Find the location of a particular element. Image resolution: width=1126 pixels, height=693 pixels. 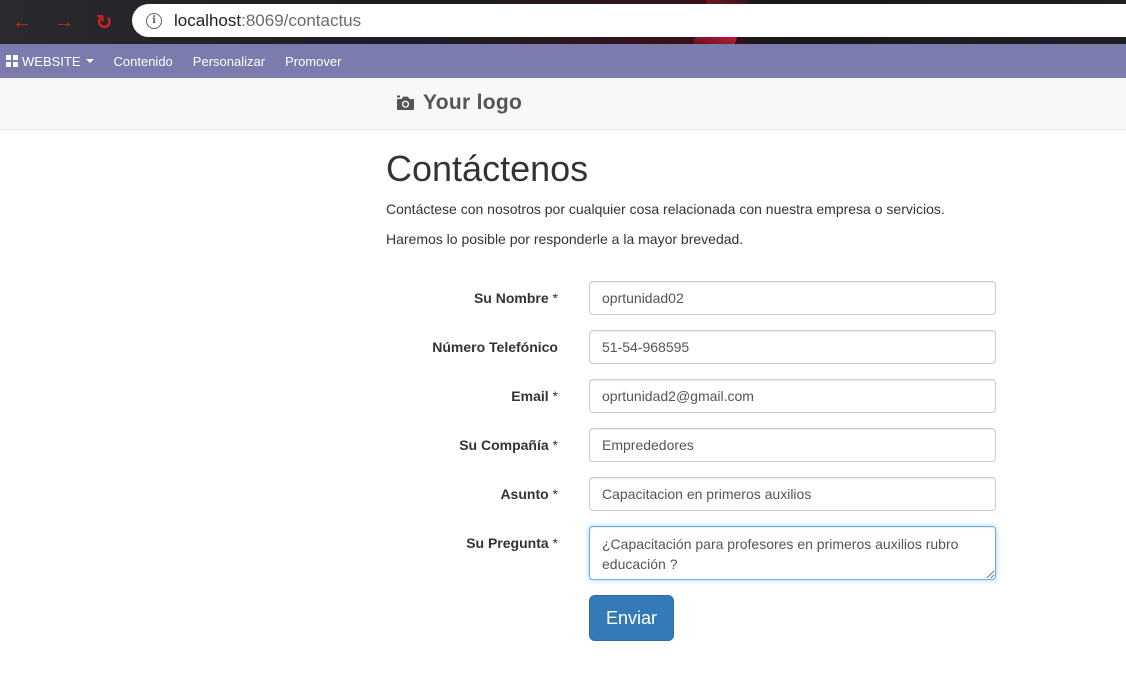

name-label-text: Su Nombre is located at coordinates (511, 298).